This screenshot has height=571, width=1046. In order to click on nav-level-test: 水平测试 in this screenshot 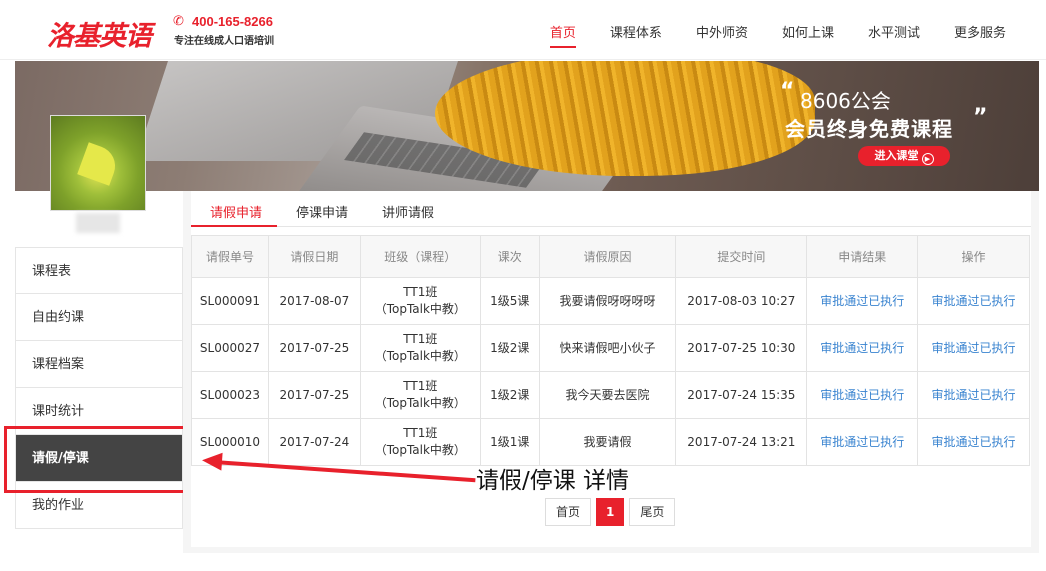, I will do `click(894, 33)`.